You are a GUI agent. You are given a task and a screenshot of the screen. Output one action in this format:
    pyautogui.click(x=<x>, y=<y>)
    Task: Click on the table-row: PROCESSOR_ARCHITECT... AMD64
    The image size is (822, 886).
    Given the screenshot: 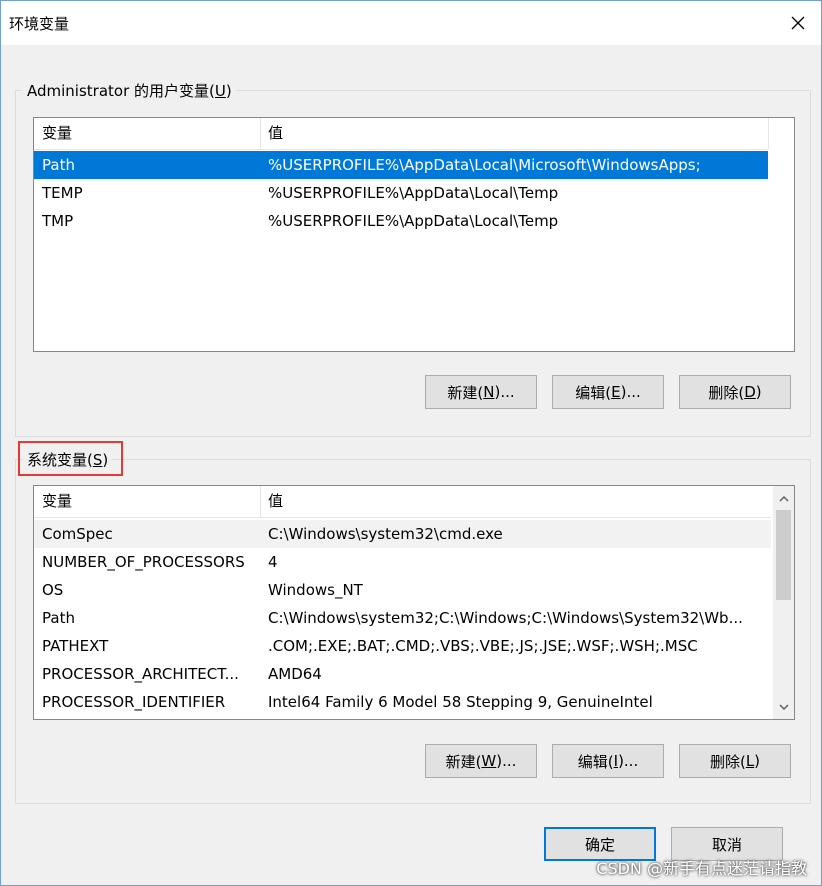 What is the action you would take?
    pyautogui.click(x=402, y=674)
    